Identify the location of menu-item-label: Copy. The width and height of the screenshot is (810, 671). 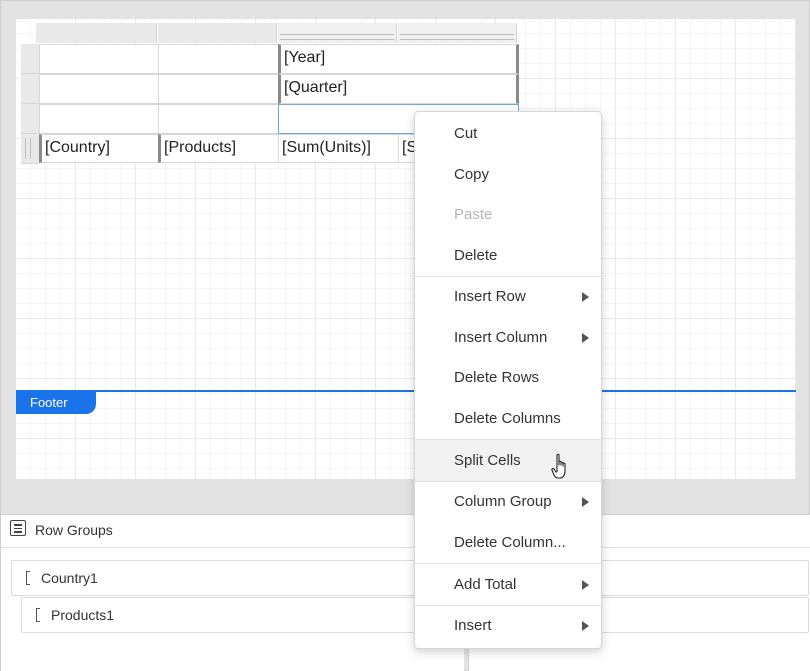
(472, 174).